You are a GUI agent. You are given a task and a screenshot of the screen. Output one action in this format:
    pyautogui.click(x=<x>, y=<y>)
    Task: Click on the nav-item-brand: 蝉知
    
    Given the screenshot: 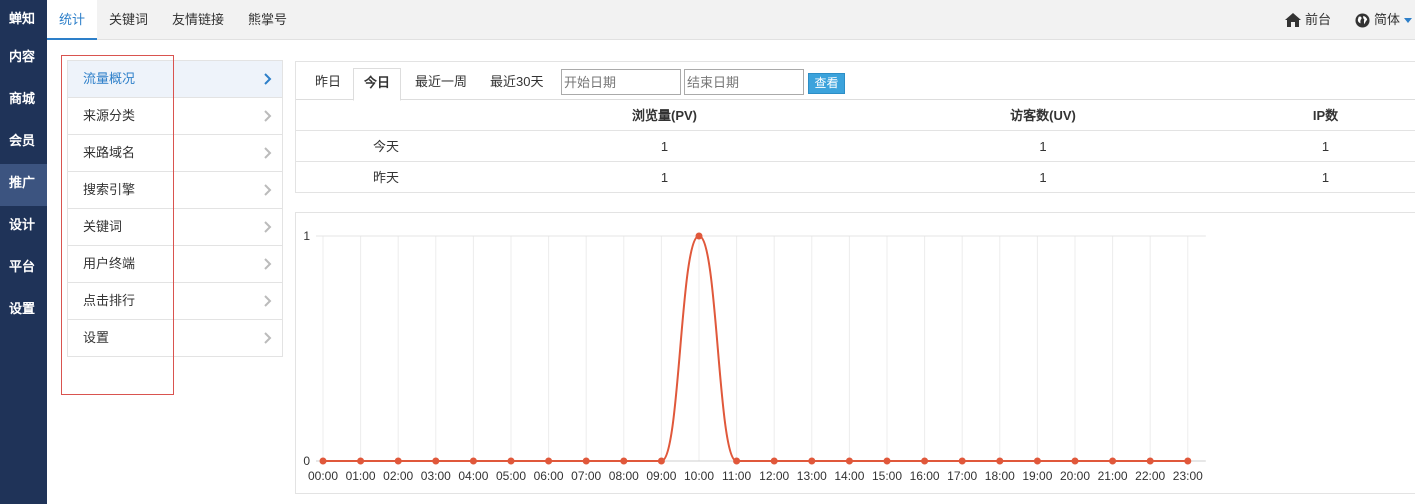 What is the action you would take?
    pyautogui.click(x=23, y=19)
    